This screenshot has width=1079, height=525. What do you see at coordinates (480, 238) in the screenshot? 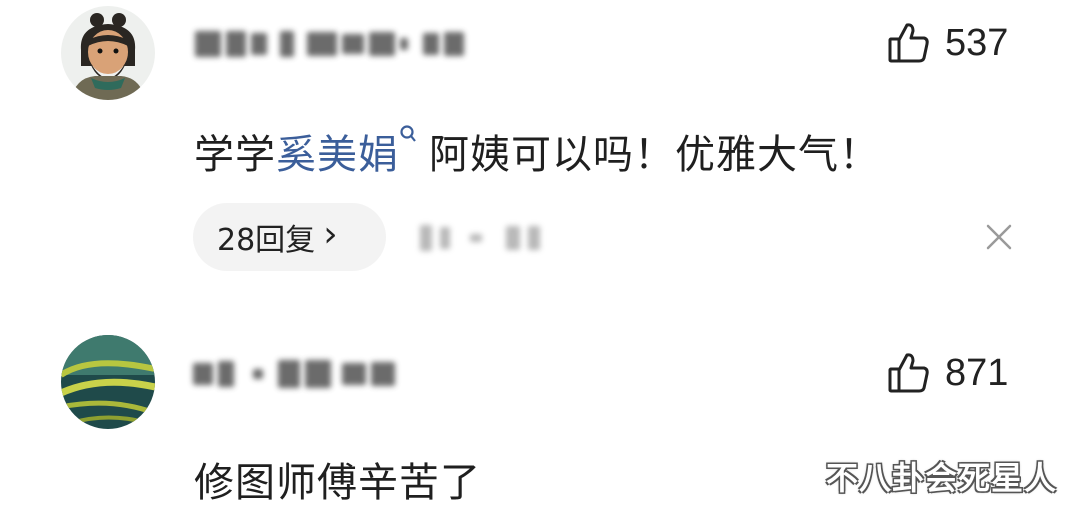
I see `comment-meta-obscured` at bounding box center [480, 238].